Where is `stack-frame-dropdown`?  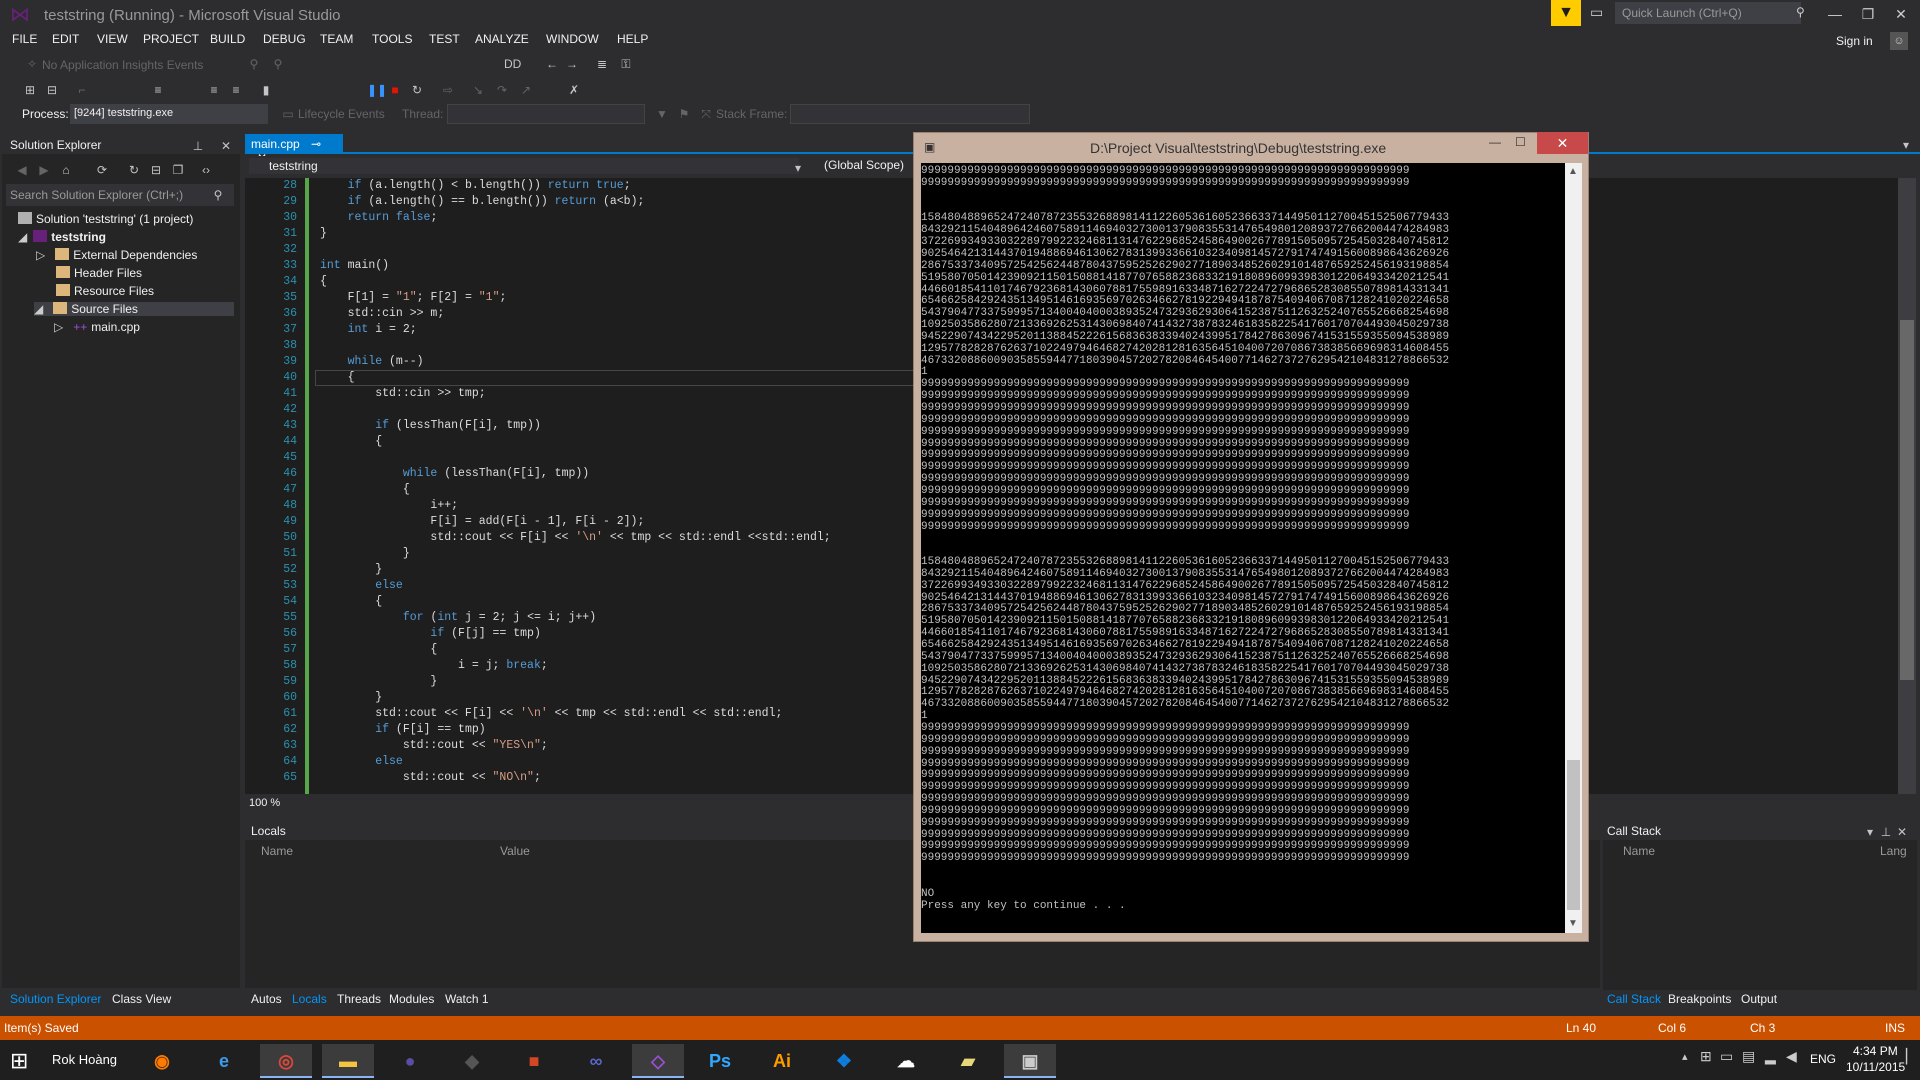
stack-frame-dropdown is located at coordinates (910, 114).